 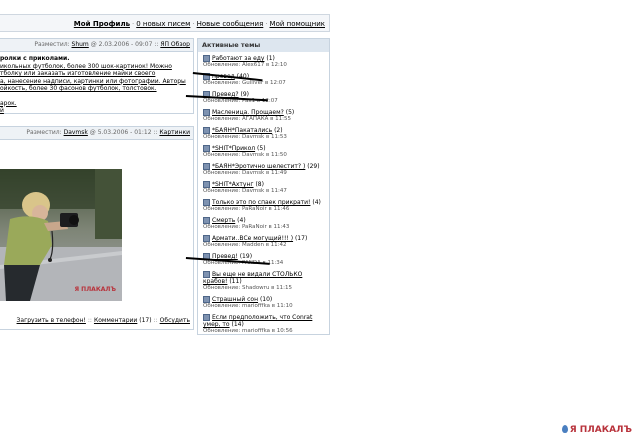 I want to click on topic-update: Обновление: Shadowru в 11:15, so click(x=248, y=288).